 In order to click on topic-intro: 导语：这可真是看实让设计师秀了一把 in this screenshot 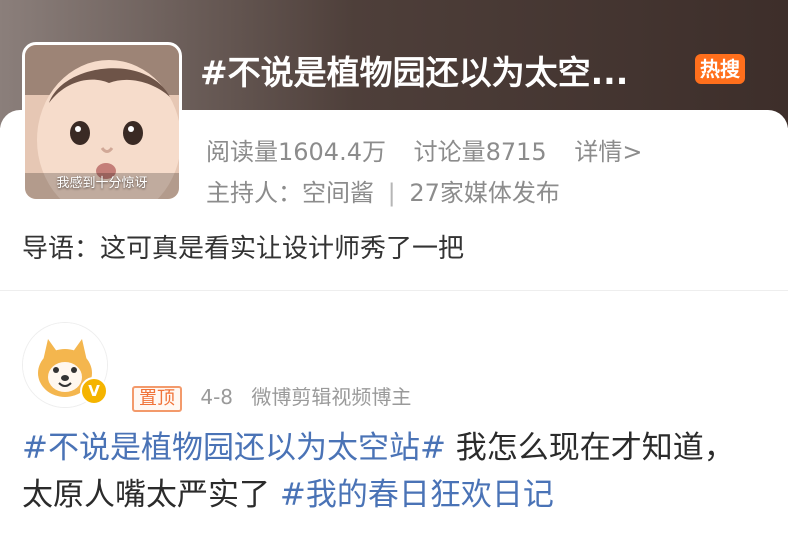, I will do `click(243, 249)`.